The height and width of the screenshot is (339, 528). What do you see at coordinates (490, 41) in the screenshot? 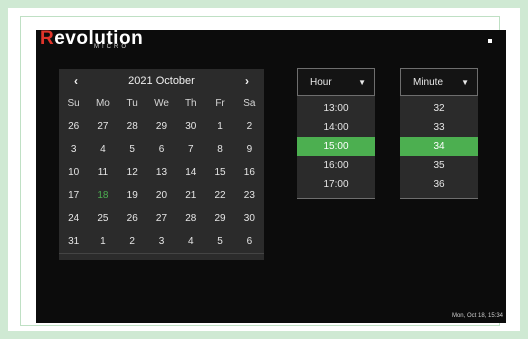
I see `menu-icon` at bounding box center [490, 41].